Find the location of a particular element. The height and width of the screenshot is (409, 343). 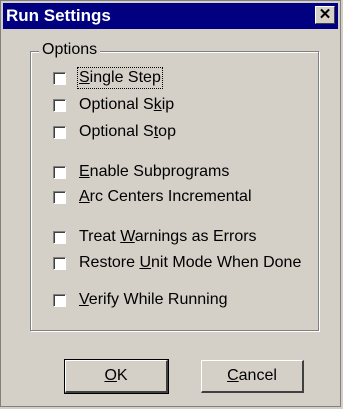

ok-button-label: OK is located at coordinates (116, 375).